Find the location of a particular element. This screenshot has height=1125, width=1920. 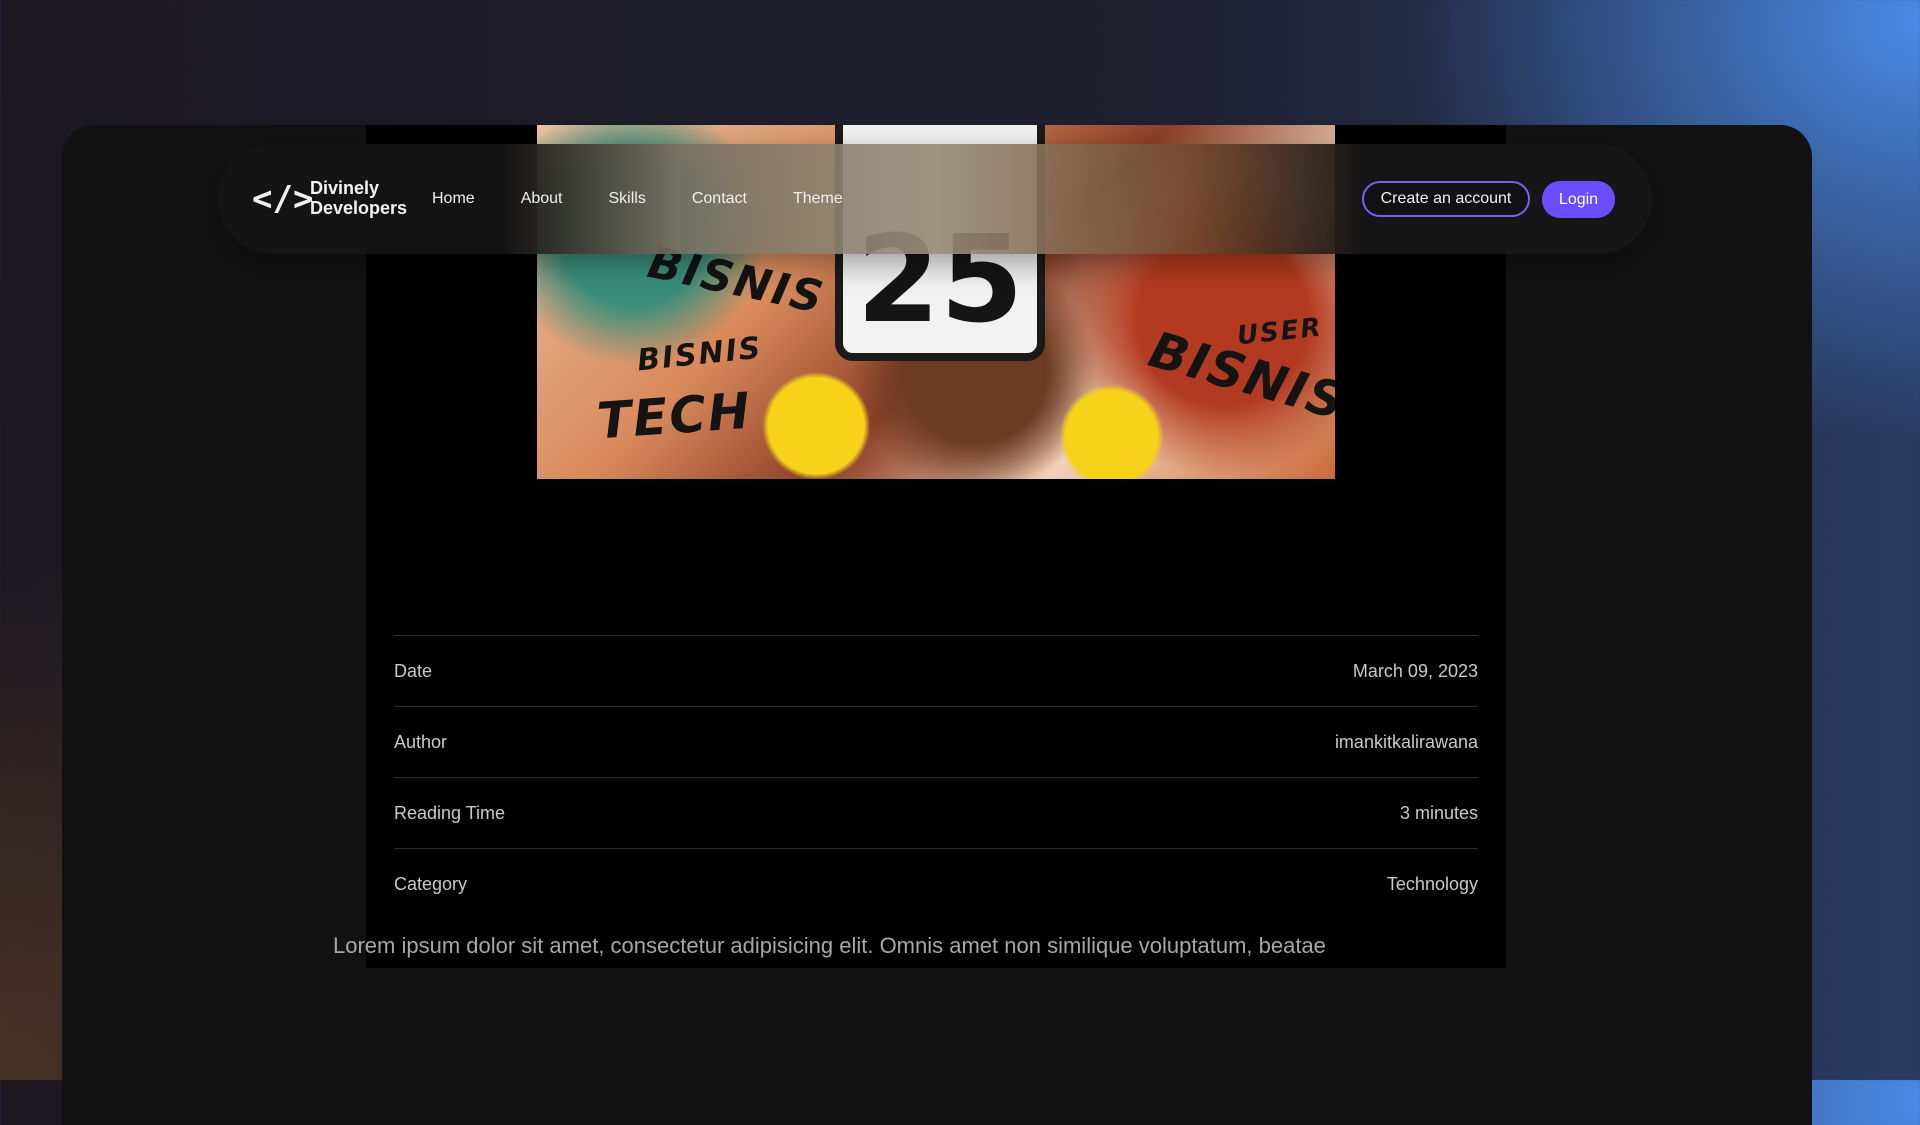

meta-row-reading-time: Reading Time 3 minutes is located at coordinates (936, 812).